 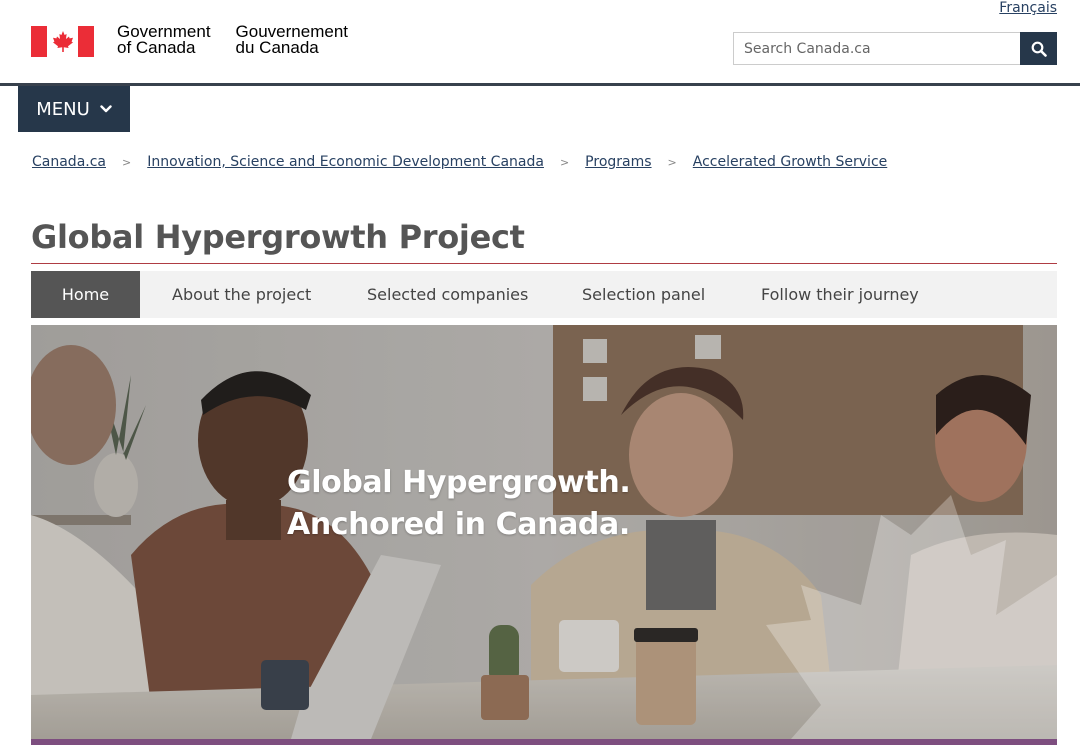 What do you see at coordinates (844, 294) in the screenshot?
I see `tab-follow-their-journey: Follow their journey` at bounding box center [844, 294].